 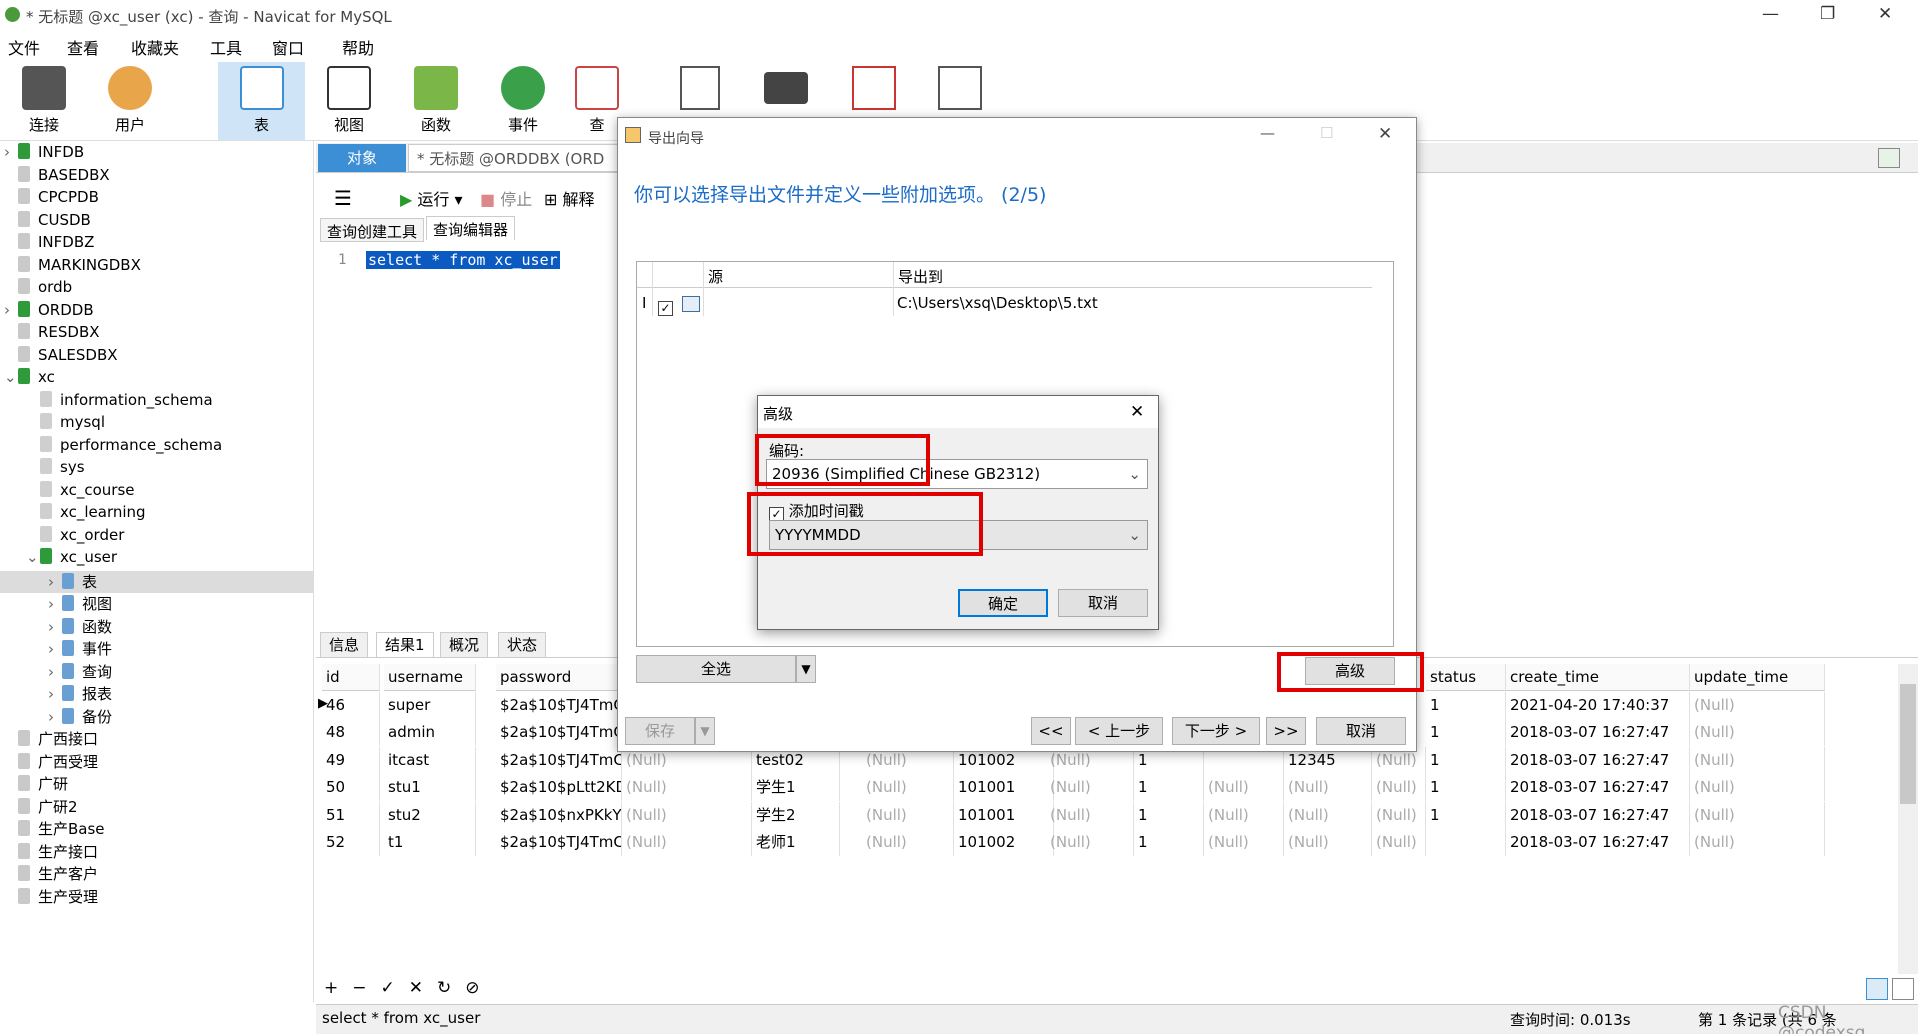 What do you see at coordinates (372, 230) in the screenshot?
I see `tab-query-builder: 查询创建工具` at bounding box center [372, 230].